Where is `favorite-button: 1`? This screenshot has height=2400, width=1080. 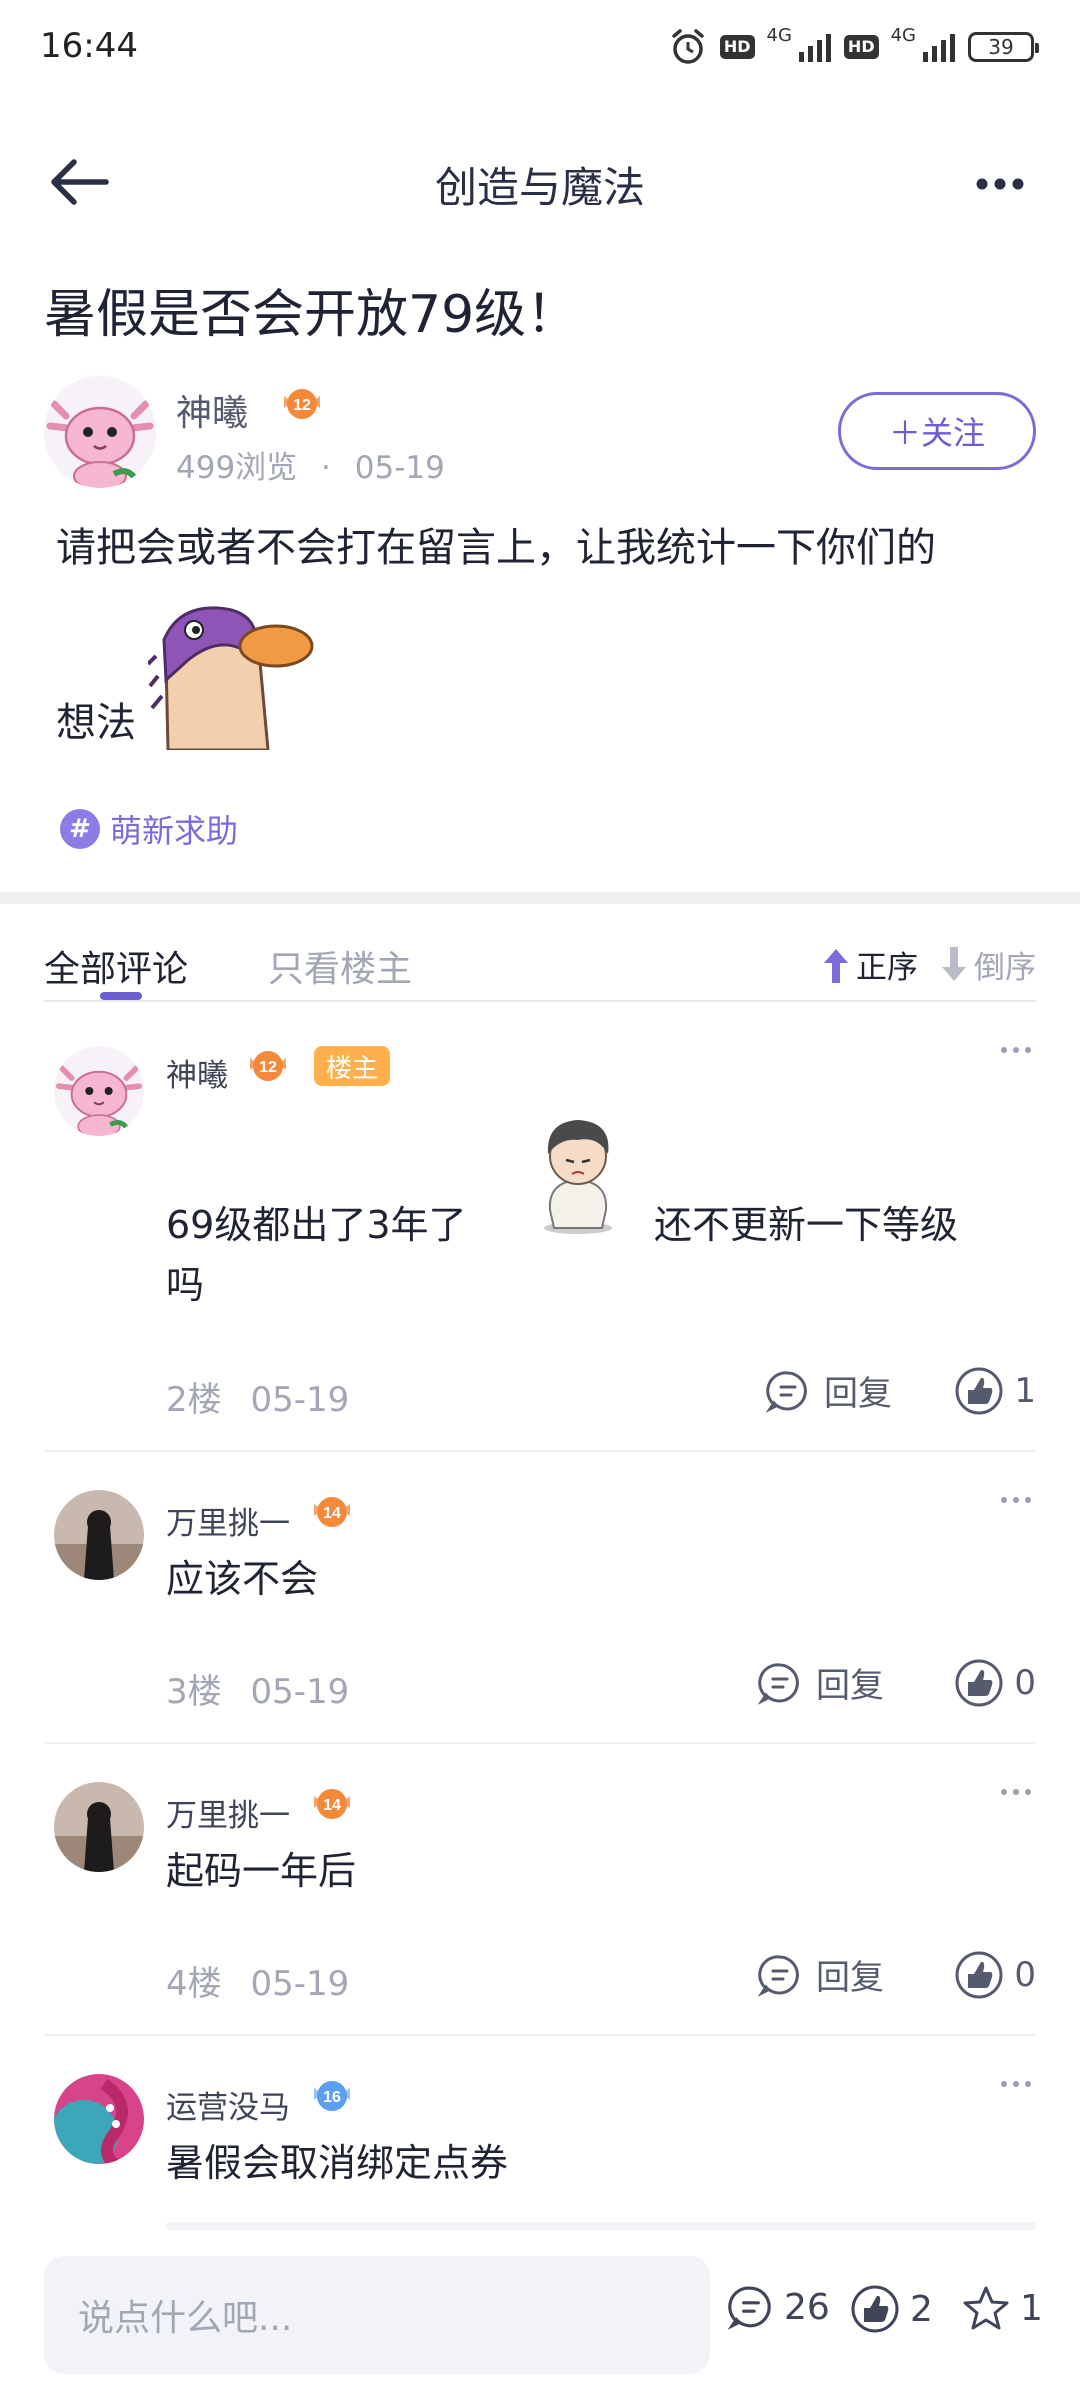
favorite-button: 1 is located at coordinates (1002, 2308).